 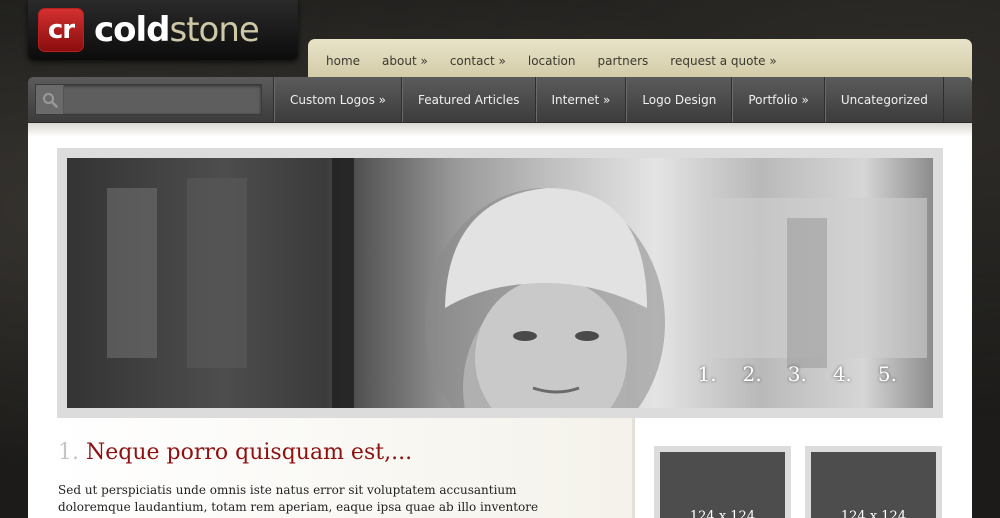 What do you see at coordinates (581, 99) in the screenshot?
I see `category-internet: Internet »` at bounding box center [581, 99].